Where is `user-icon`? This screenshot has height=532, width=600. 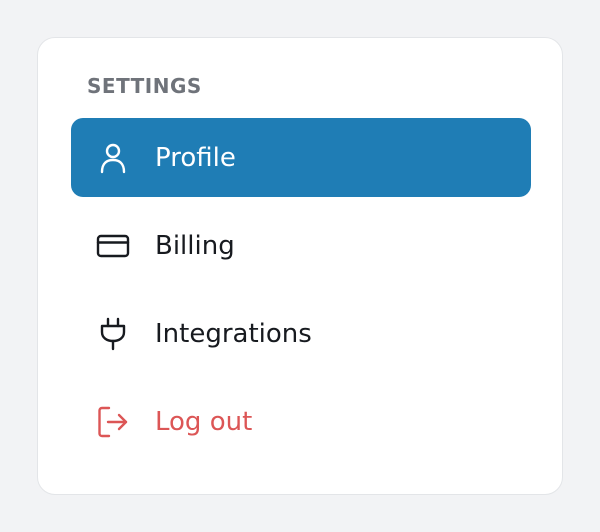
user-icon is located at coordinates (113, 158).